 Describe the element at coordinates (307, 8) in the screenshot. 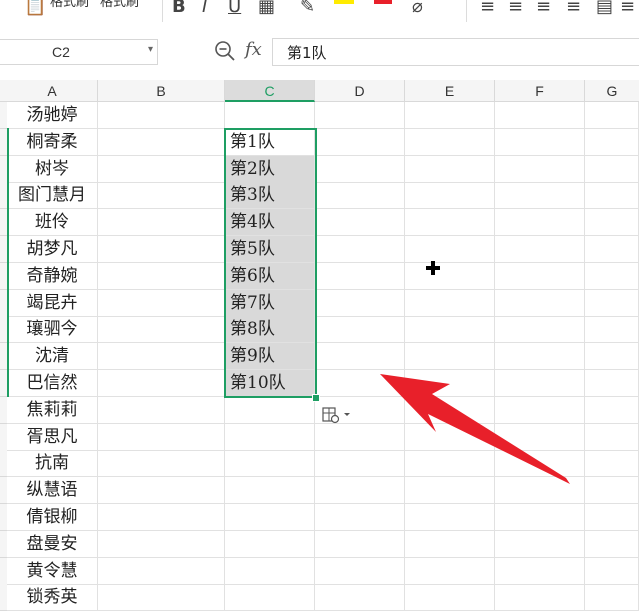

I see `fill-color-icon: ✎` at that location.